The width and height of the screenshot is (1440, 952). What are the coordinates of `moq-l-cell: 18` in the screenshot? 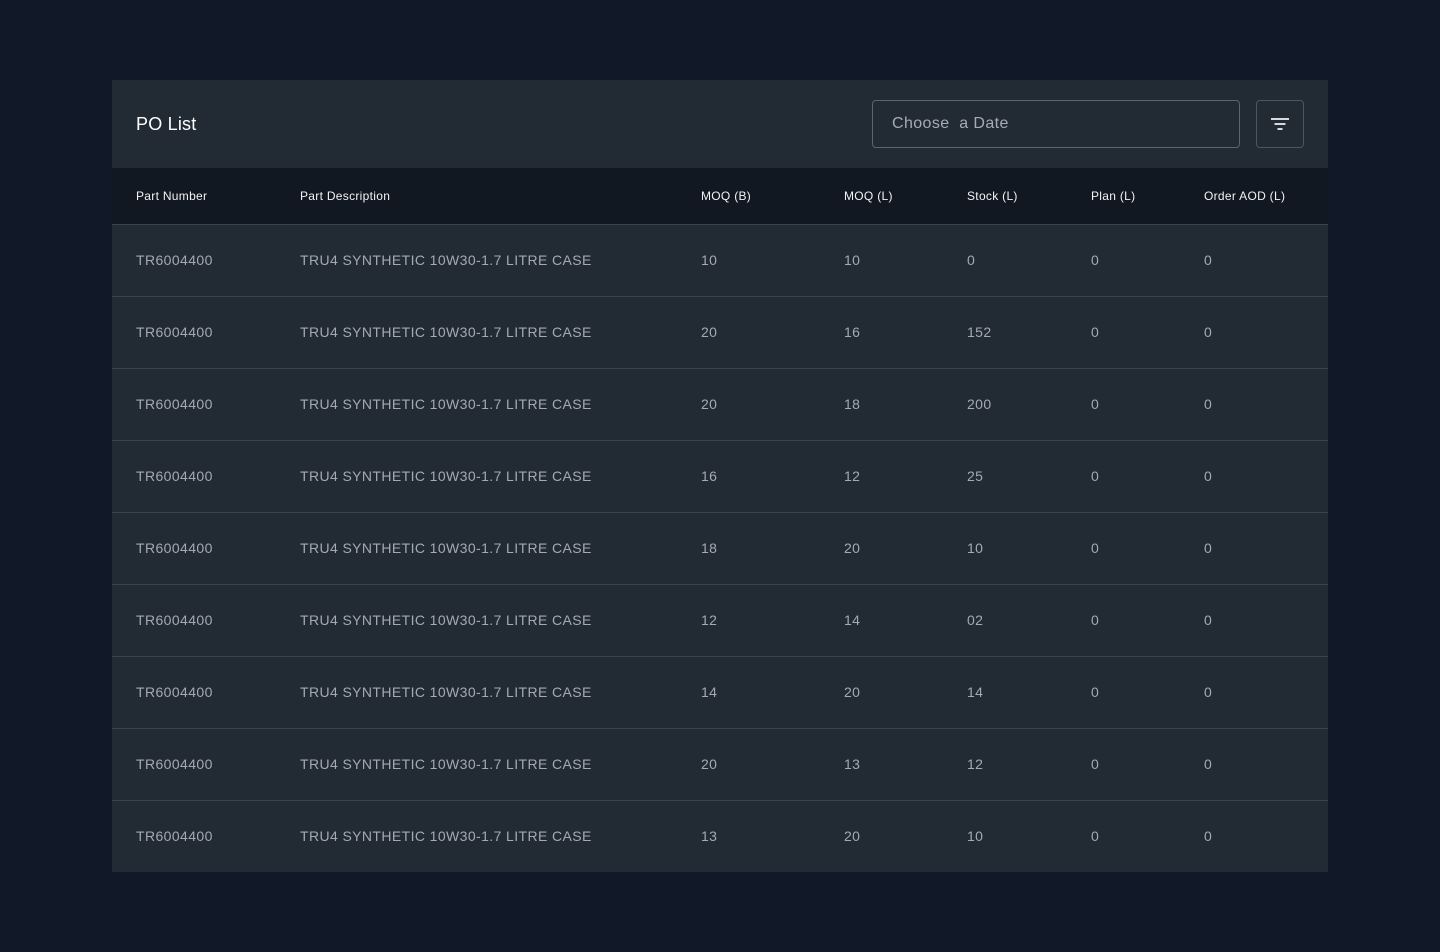 It's located at (852, 404).